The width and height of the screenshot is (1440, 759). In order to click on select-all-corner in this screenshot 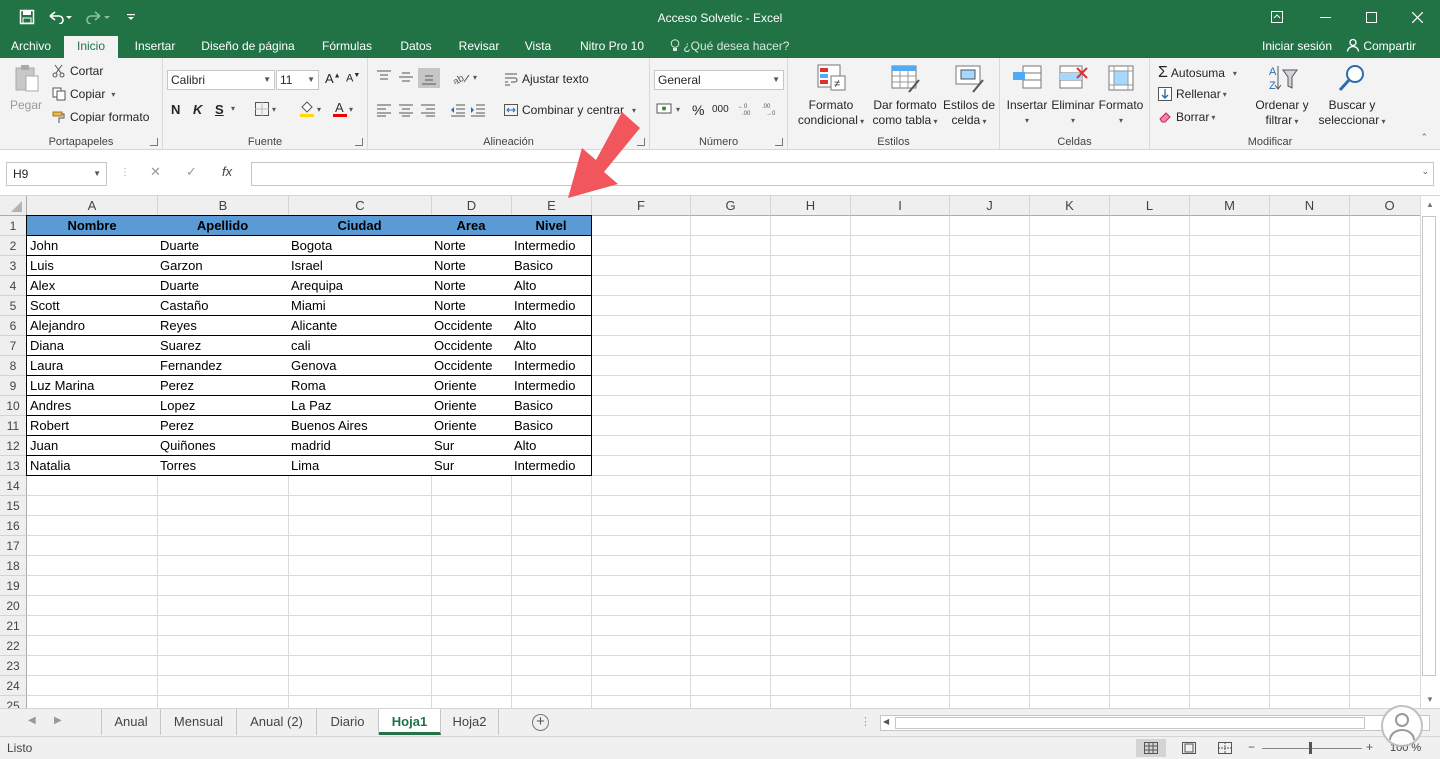, I will do `click(13, 206)`.